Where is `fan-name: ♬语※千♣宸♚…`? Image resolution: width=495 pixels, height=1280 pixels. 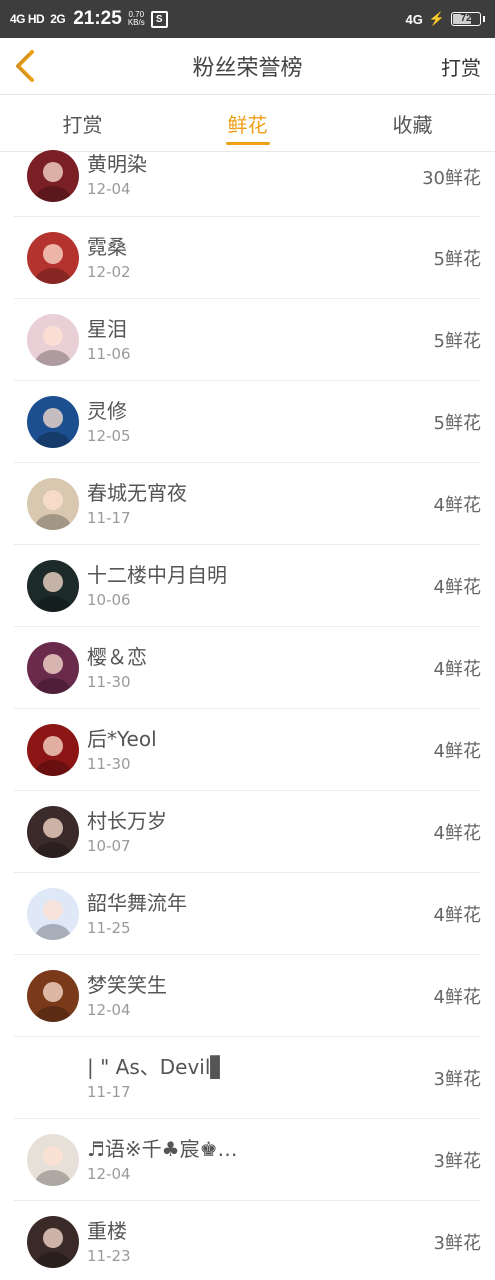 fan-name: ♬语※千♣宸♚… is located at coordinates (260, 1149).